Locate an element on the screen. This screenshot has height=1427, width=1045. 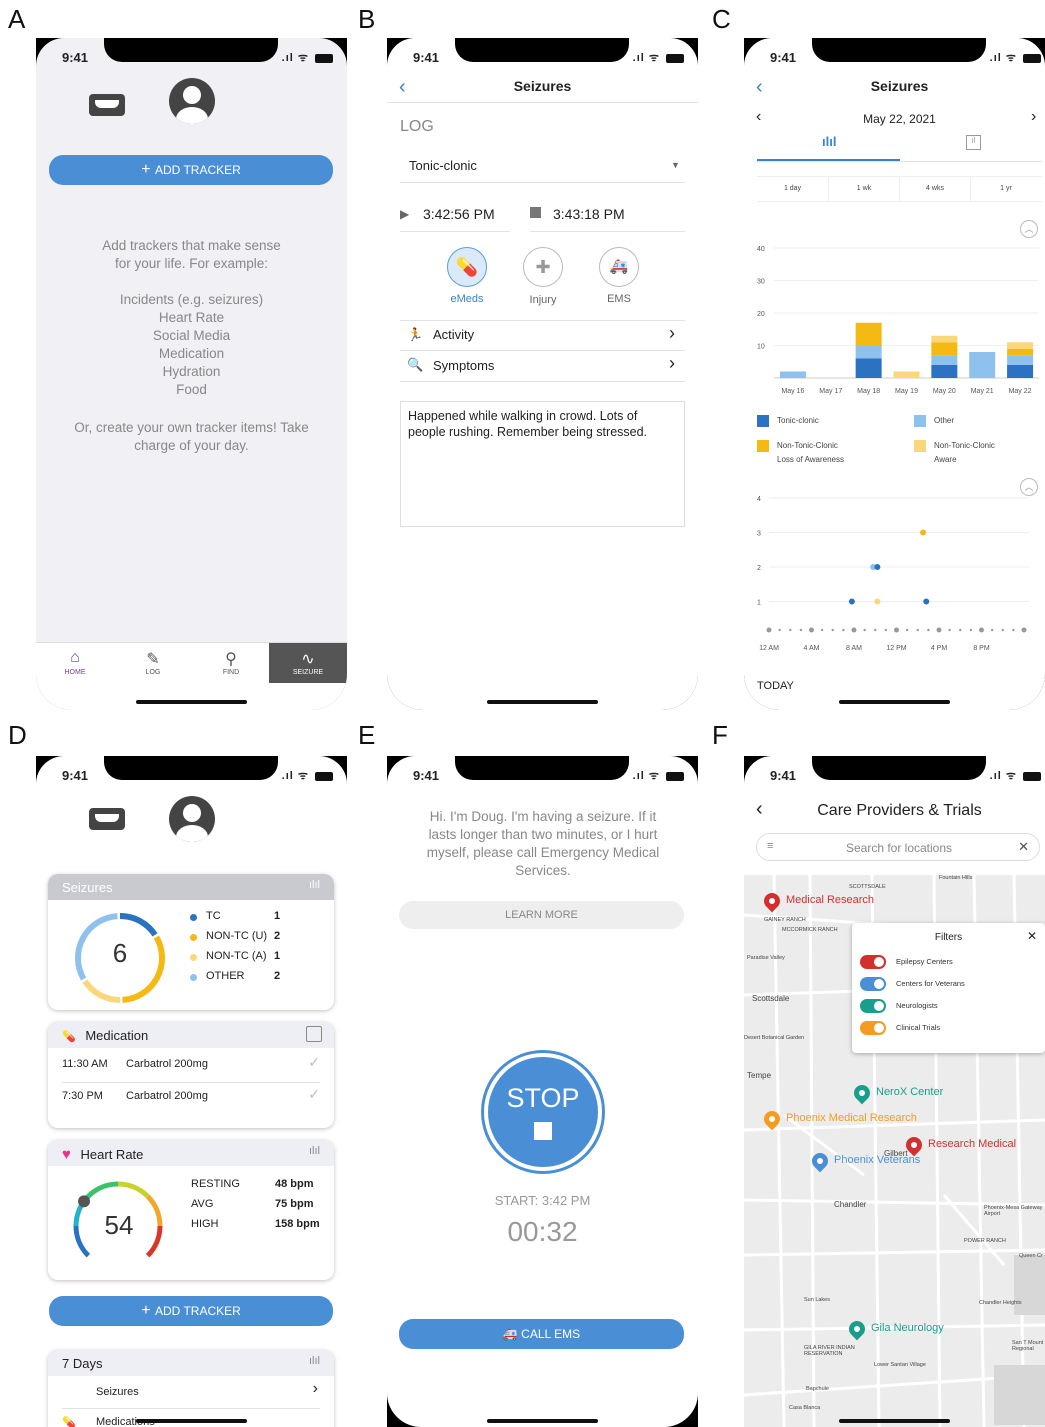
bar-chart-tab-icon: ılıl is located at coordinates (829, 141).